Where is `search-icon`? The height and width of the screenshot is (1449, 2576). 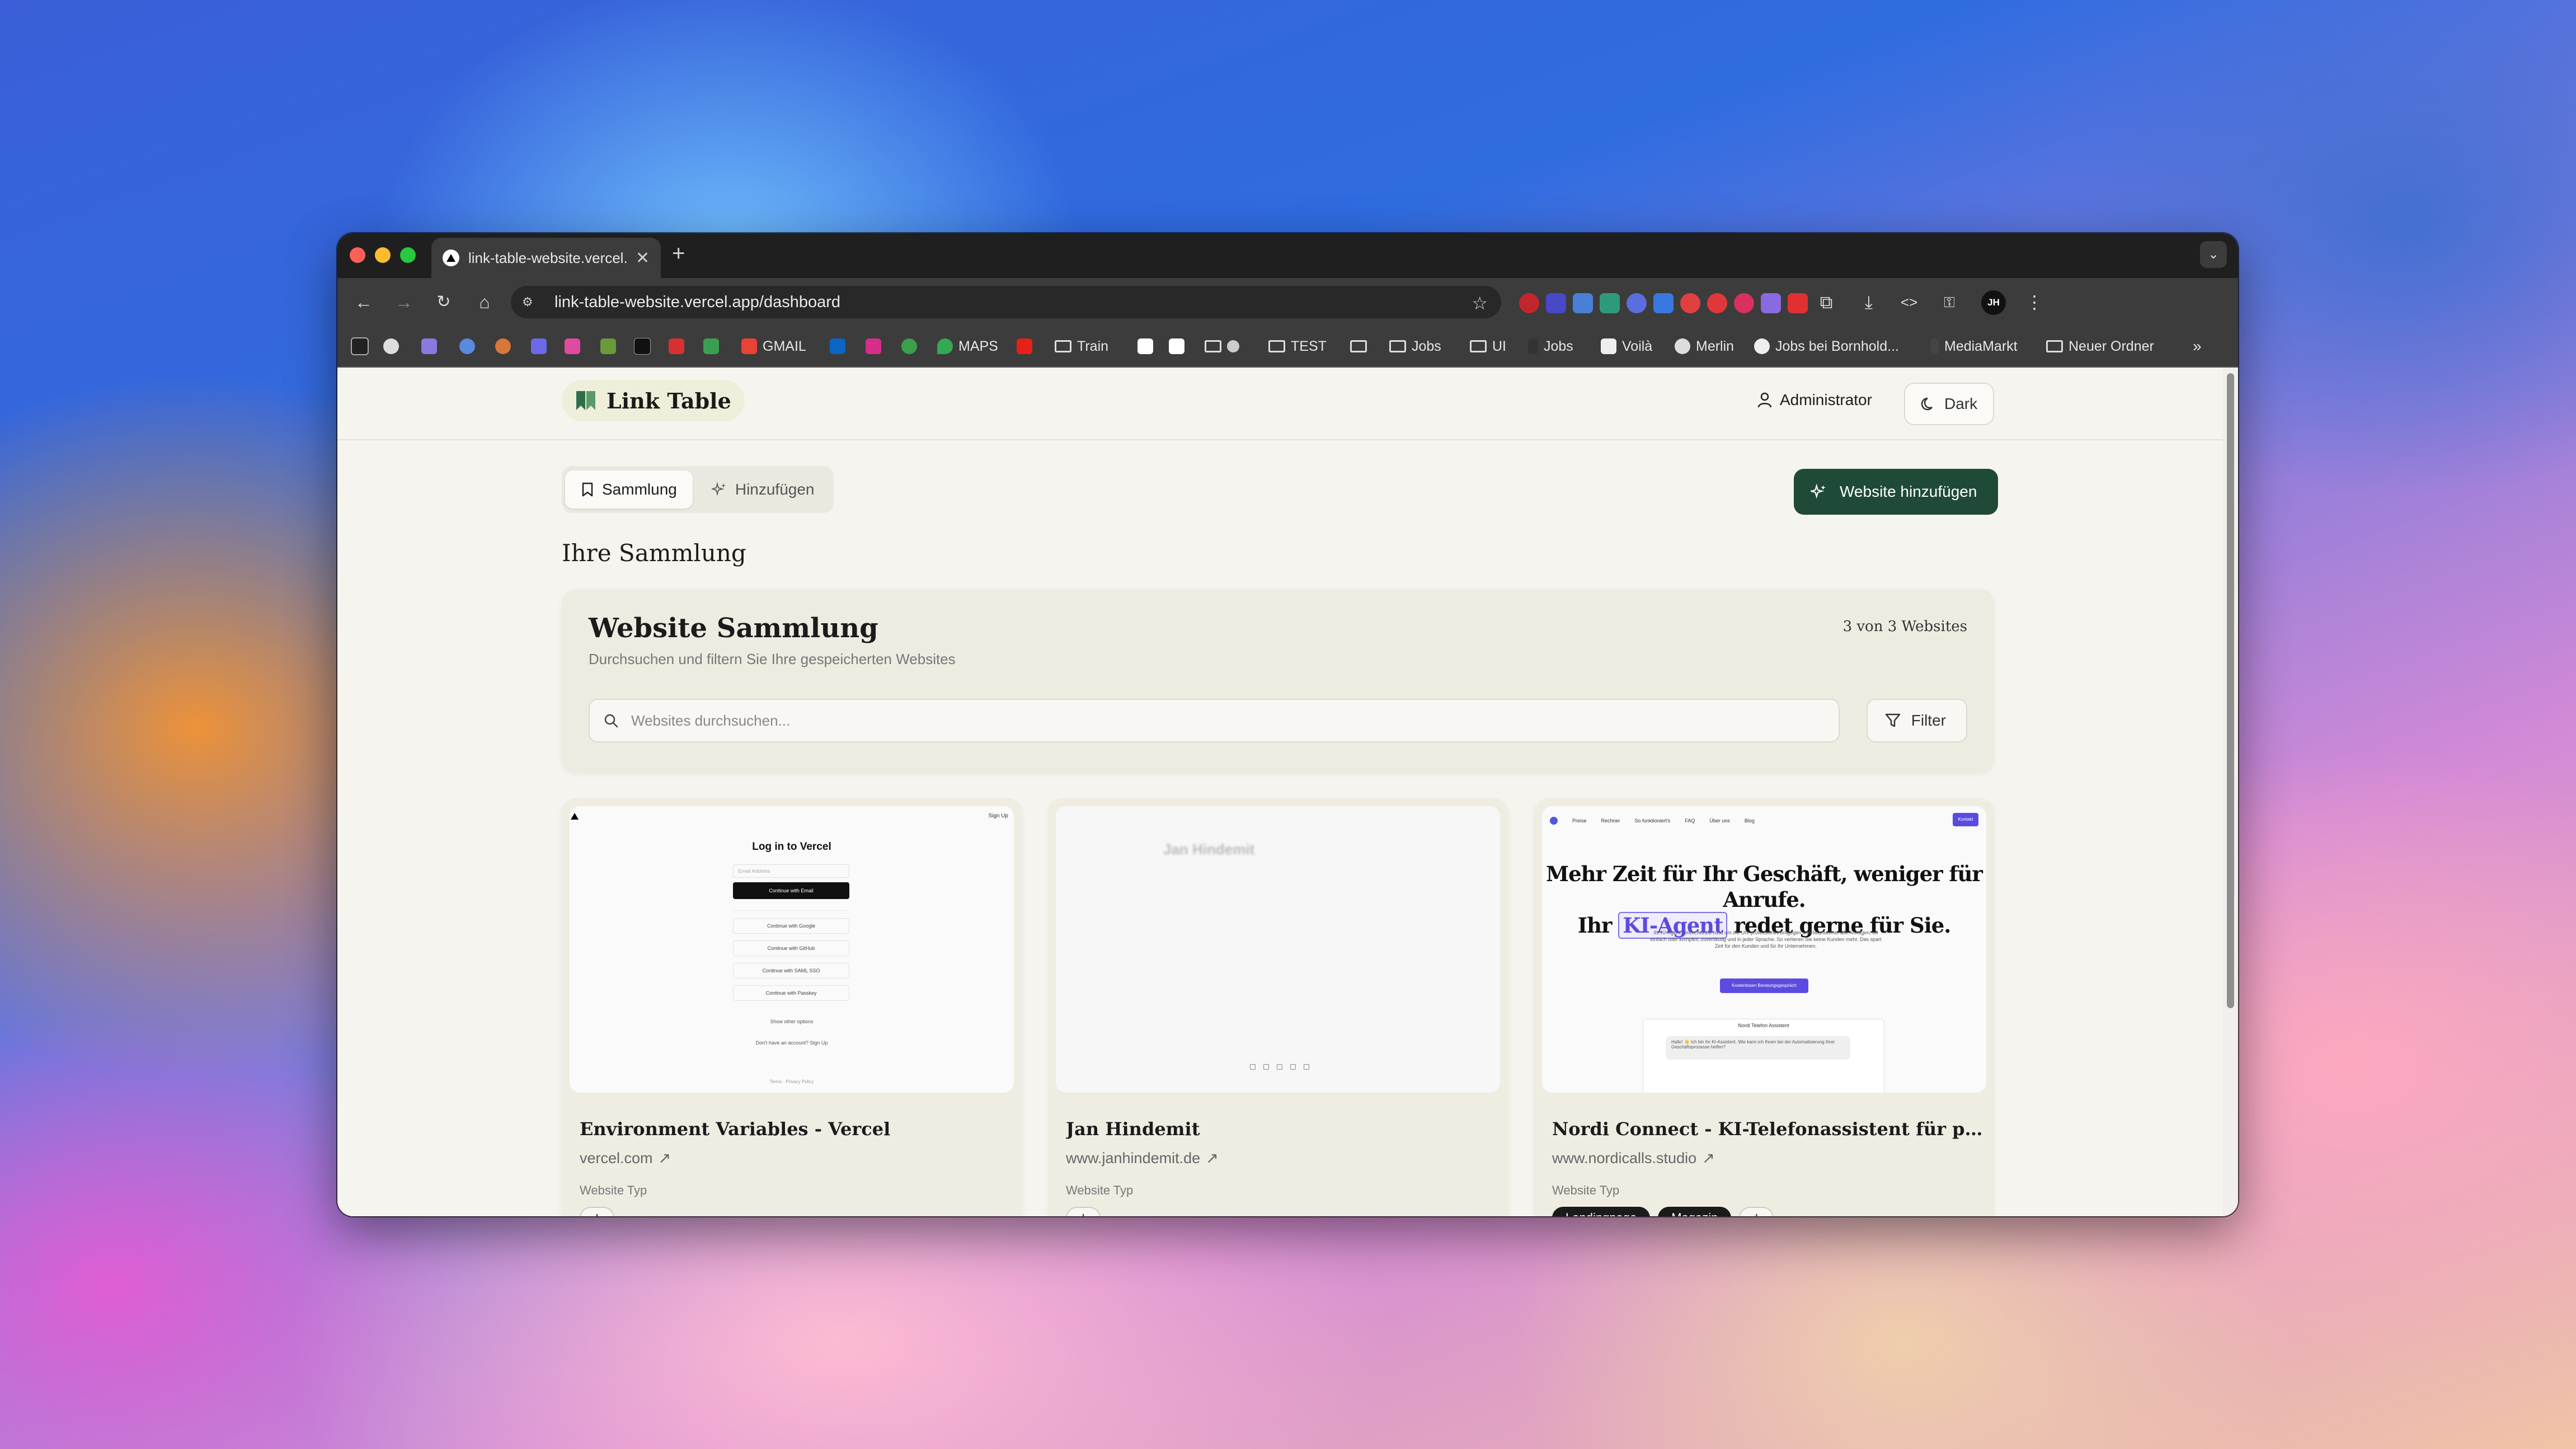
search-icon is located at coordinates (611, 721).